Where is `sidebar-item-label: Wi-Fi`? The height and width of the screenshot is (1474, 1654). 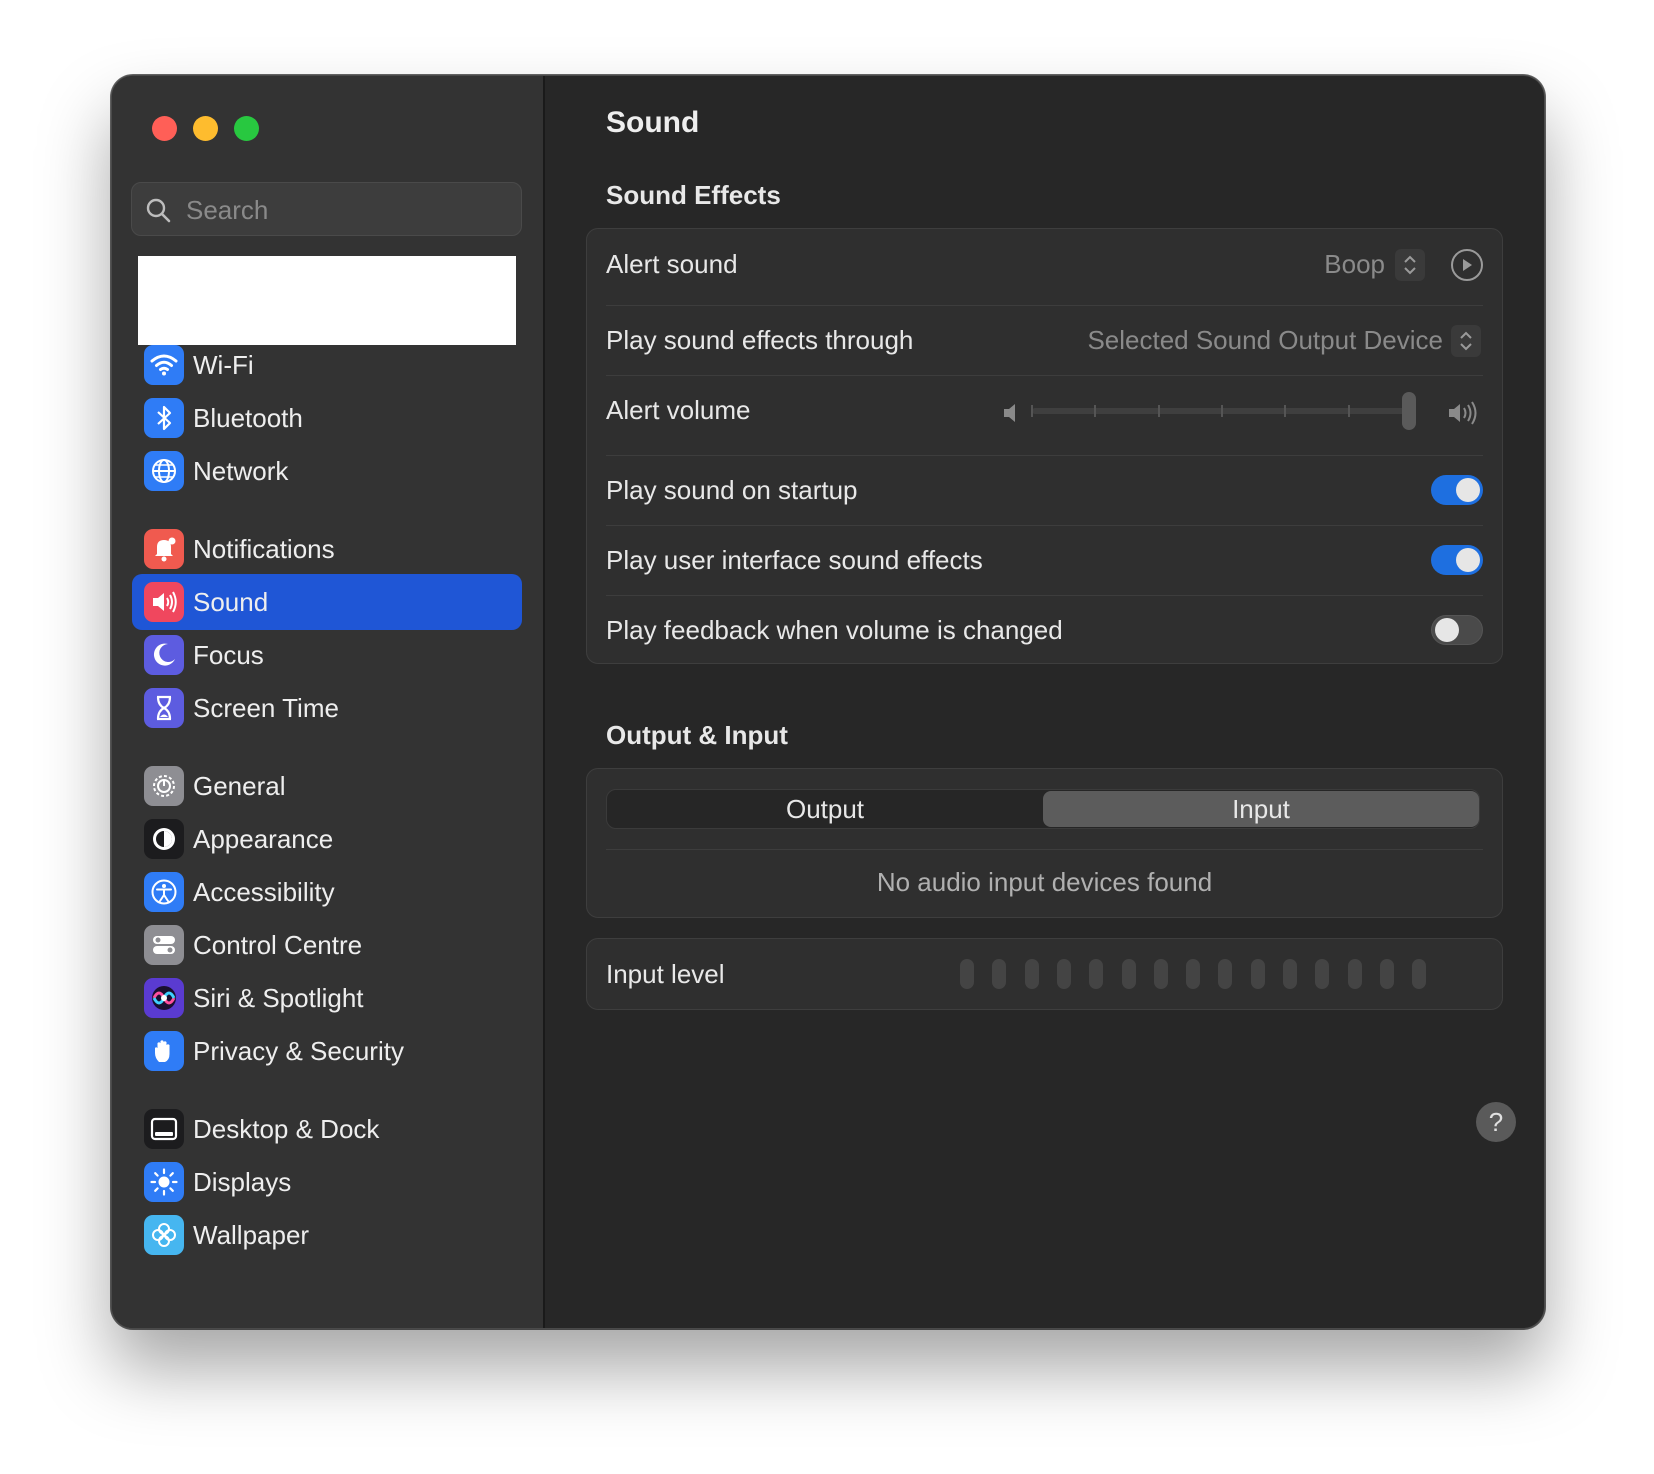 sidebar-item-label: Wi-Fi is located at coordinates (223, 365).